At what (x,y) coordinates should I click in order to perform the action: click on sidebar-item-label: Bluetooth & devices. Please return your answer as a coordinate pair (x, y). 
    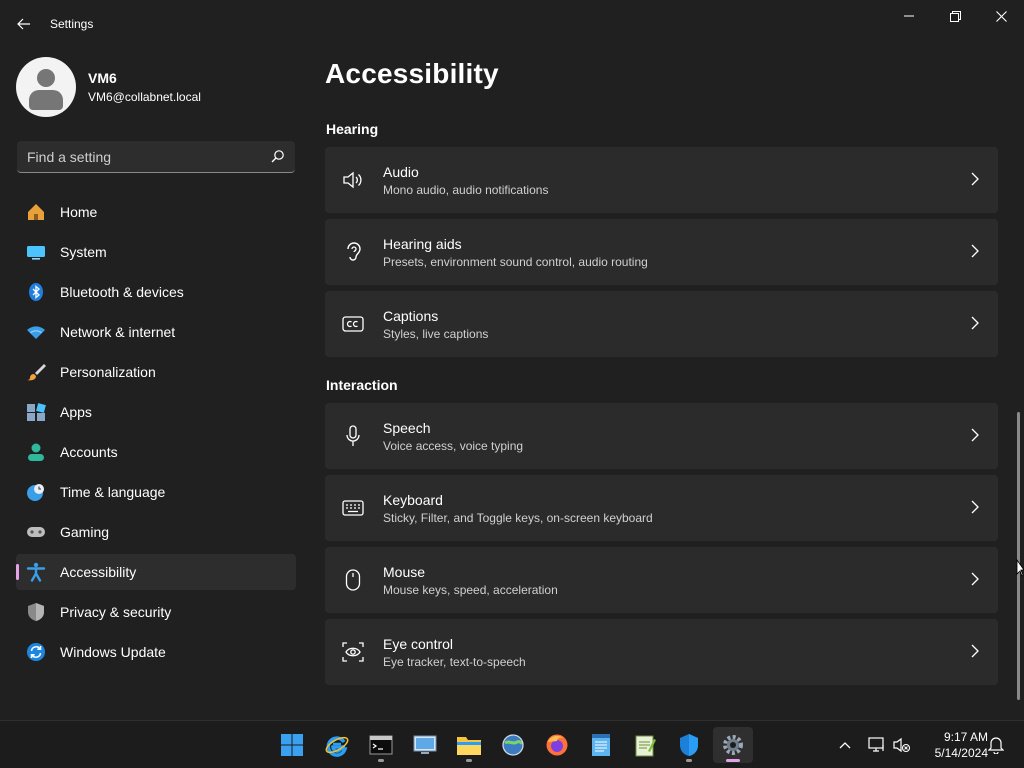
    Looking at the image, I should click on (122, 292).